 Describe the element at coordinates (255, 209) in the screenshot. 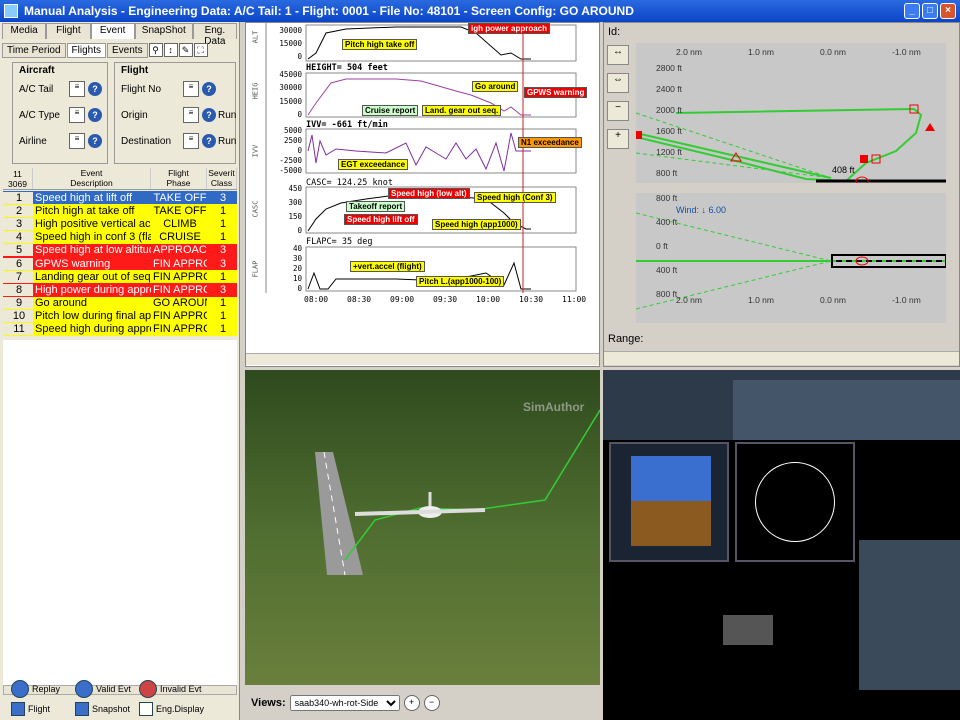

I see `axis-name-casc: CASC` at that location.